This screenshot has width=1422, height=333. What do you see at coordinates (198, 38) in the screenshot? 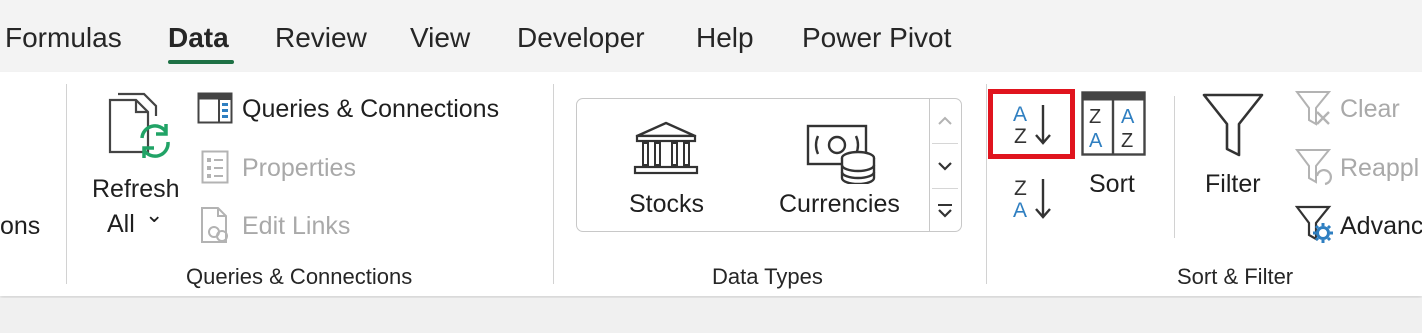
I see `tab-data: Data` at bounding box center [198, 38].